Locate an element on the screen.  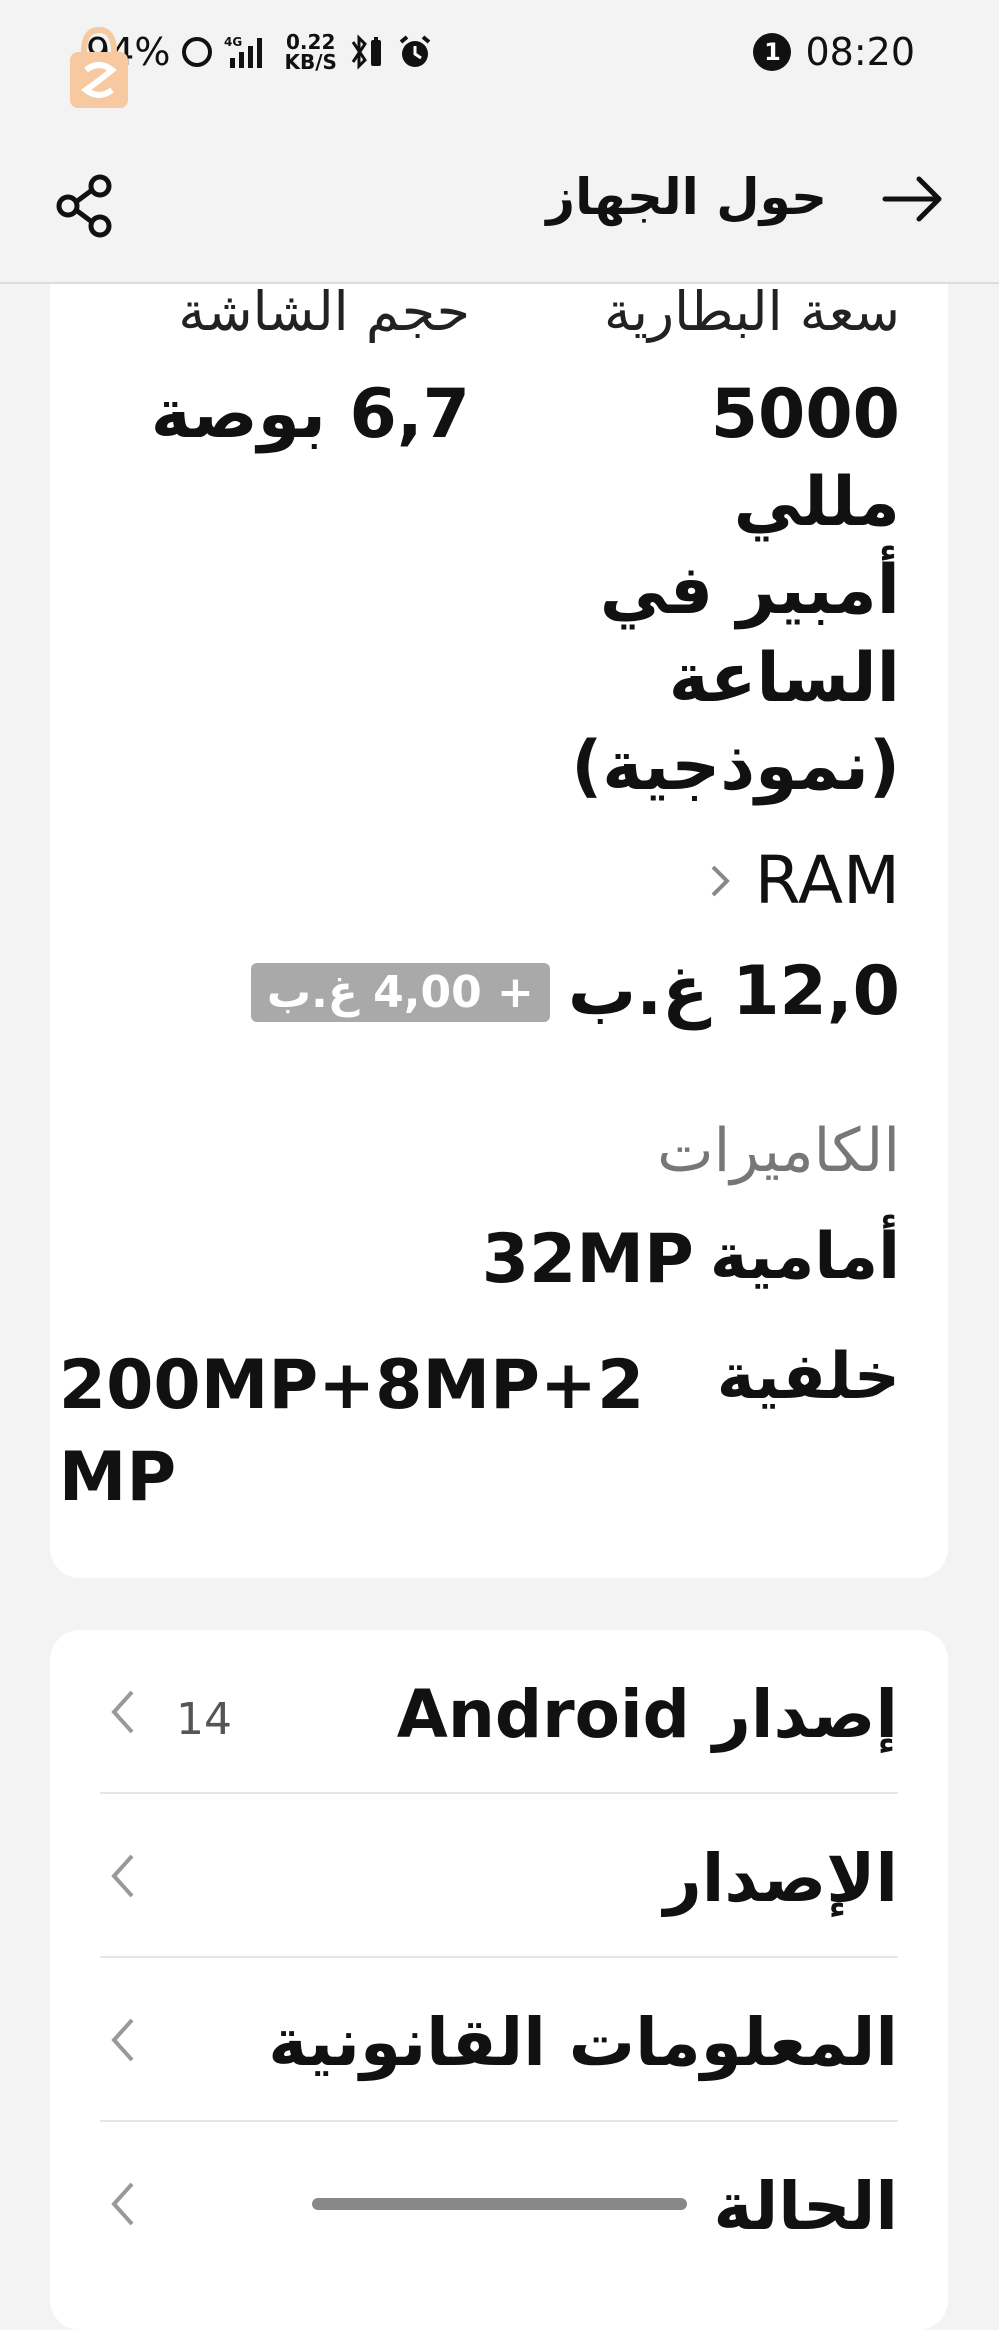
camera-rear-value: 200MP+8MP+2MP is located at coordinates (351, 1431).